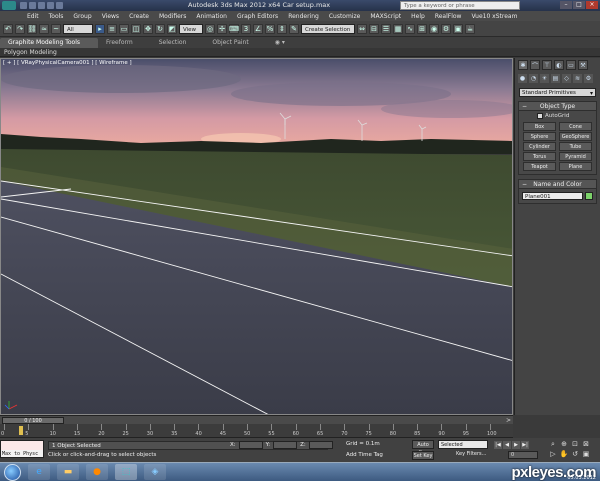  Describe the element at coordinates (211, 16) in the screenshot. I see `menu-animation: Animation` at that location.